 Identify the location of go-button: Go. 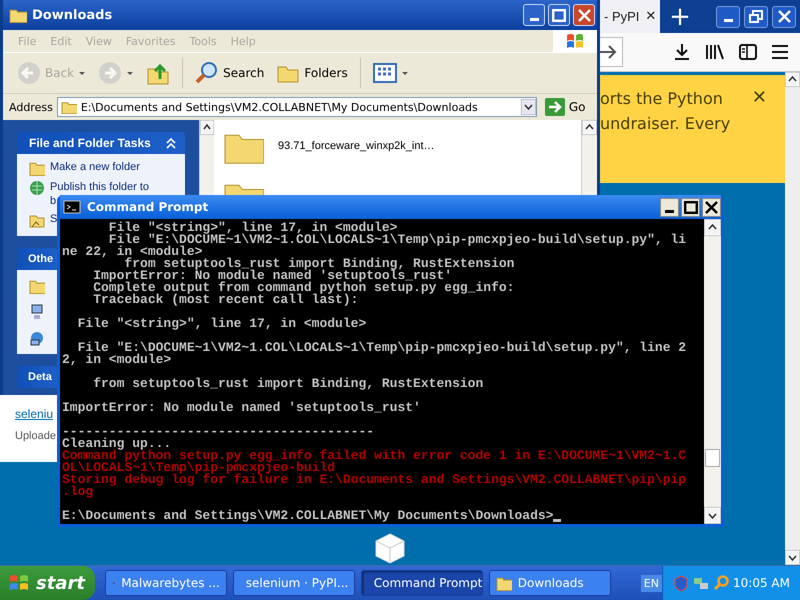
(565, 107).